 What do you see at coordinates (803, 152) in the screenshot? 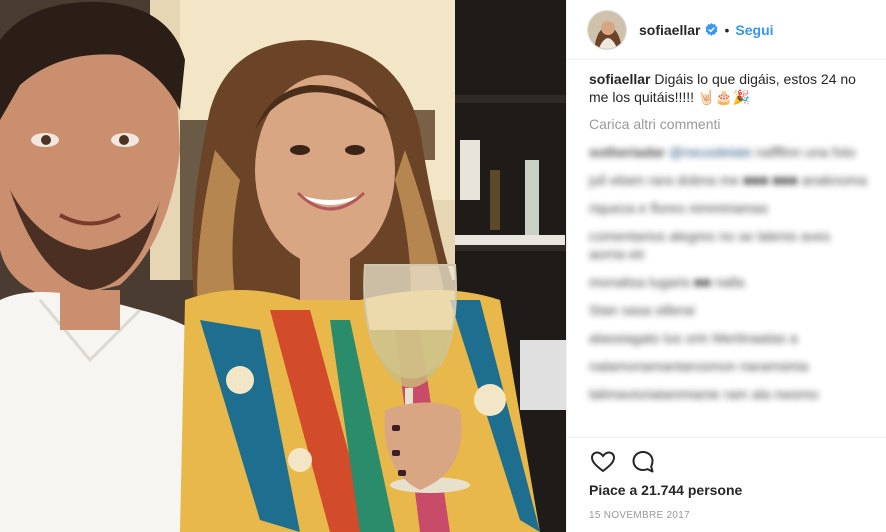
I see `comment-text: nafffinn una foto` at bounding box center [803, 152].